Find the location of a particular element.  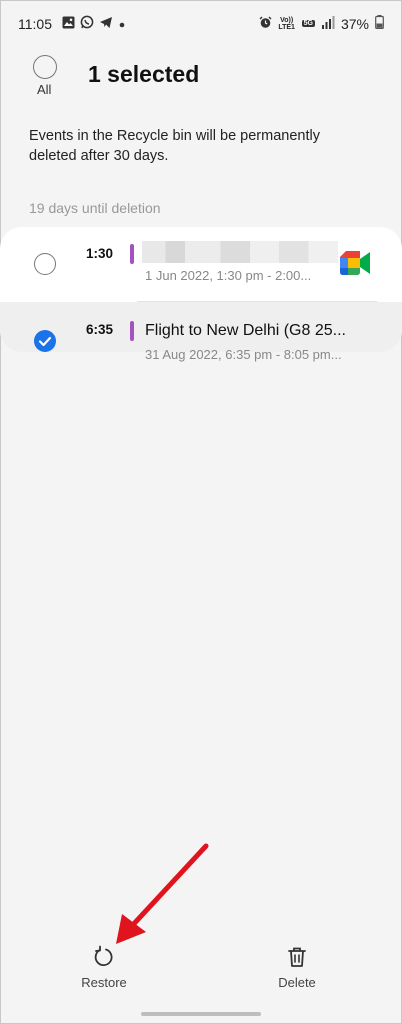

checkmark-icon is located at coordinates (45, 341).